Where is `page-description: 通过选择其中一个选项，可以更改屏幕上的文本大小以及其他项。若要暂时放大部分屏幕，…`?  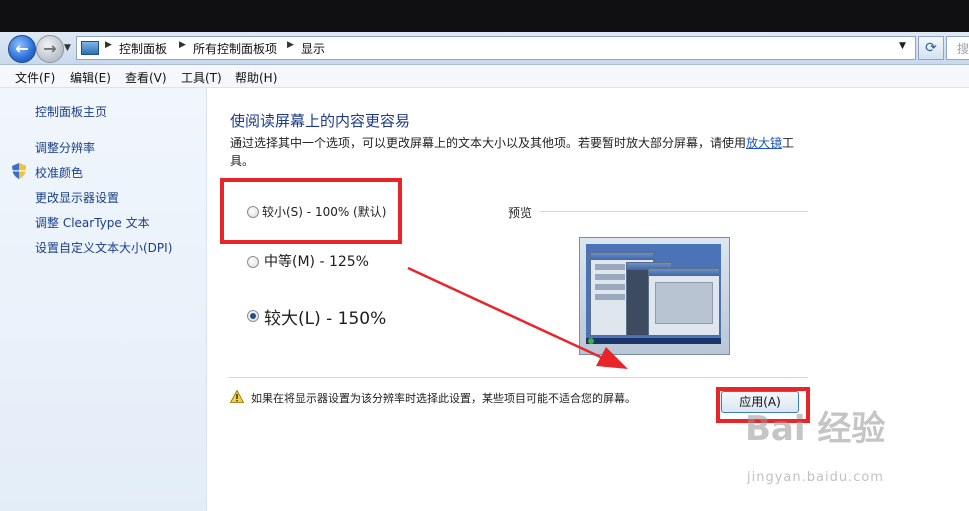
page-description: 通过选择其中一个选项，可以更改屏幕上的文本大小以及其他项。若要暂时放大部分屏幕，… is located at coordinates (517, 152).